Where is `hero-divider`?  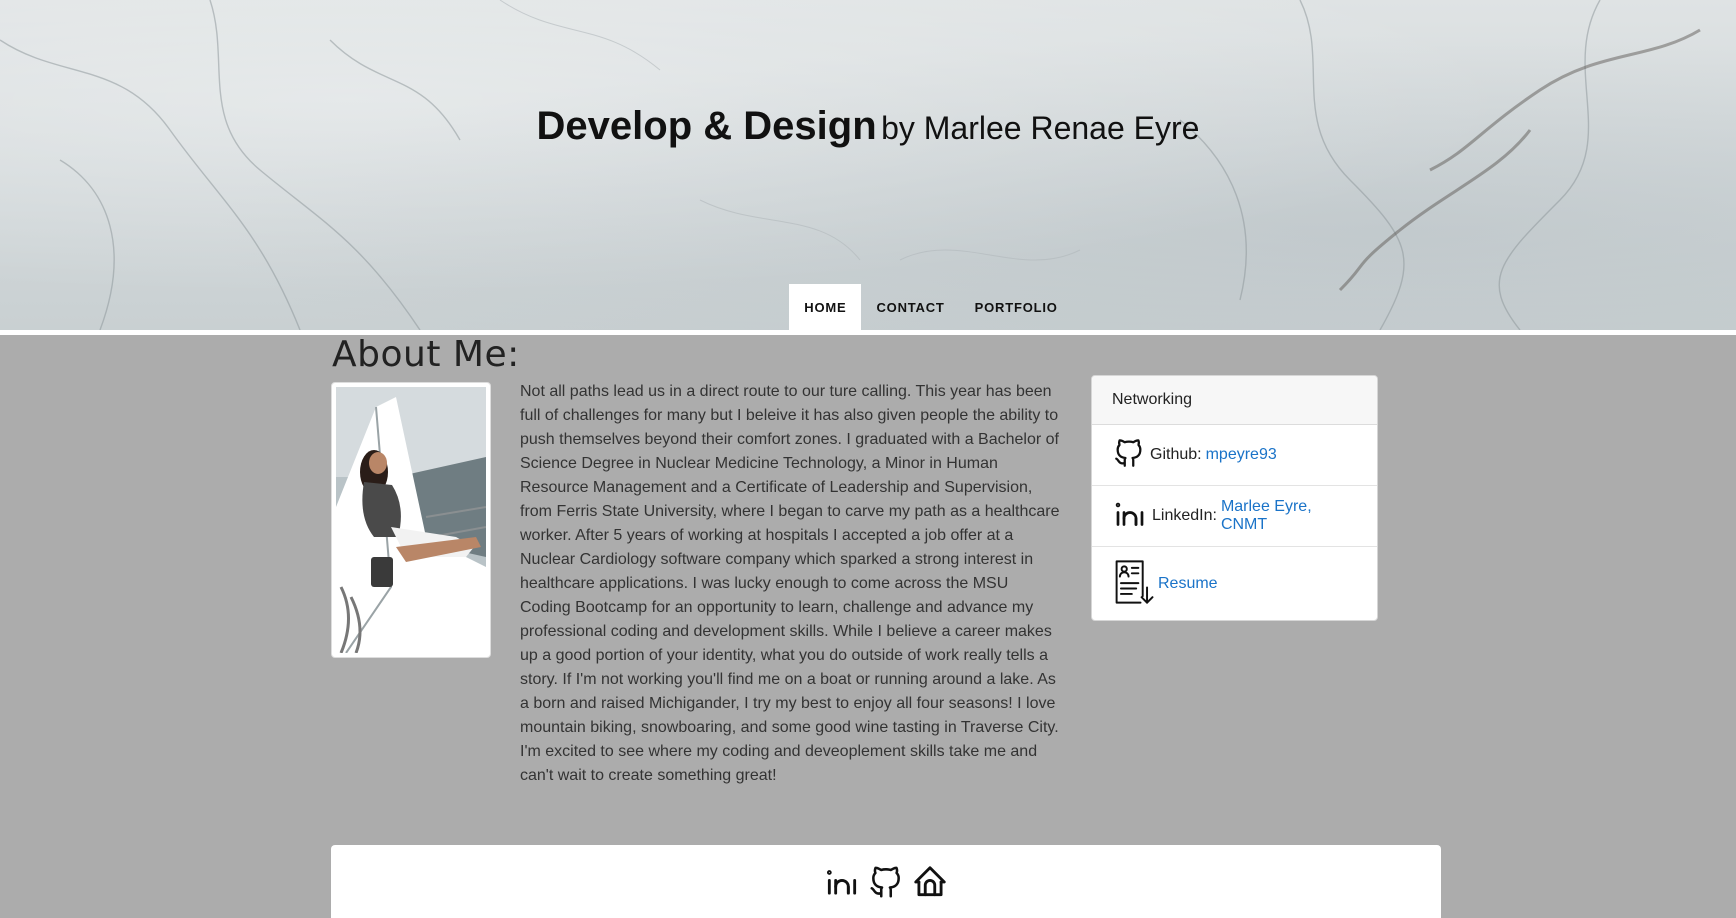
hero-divider is located at coordinates (868, 332).